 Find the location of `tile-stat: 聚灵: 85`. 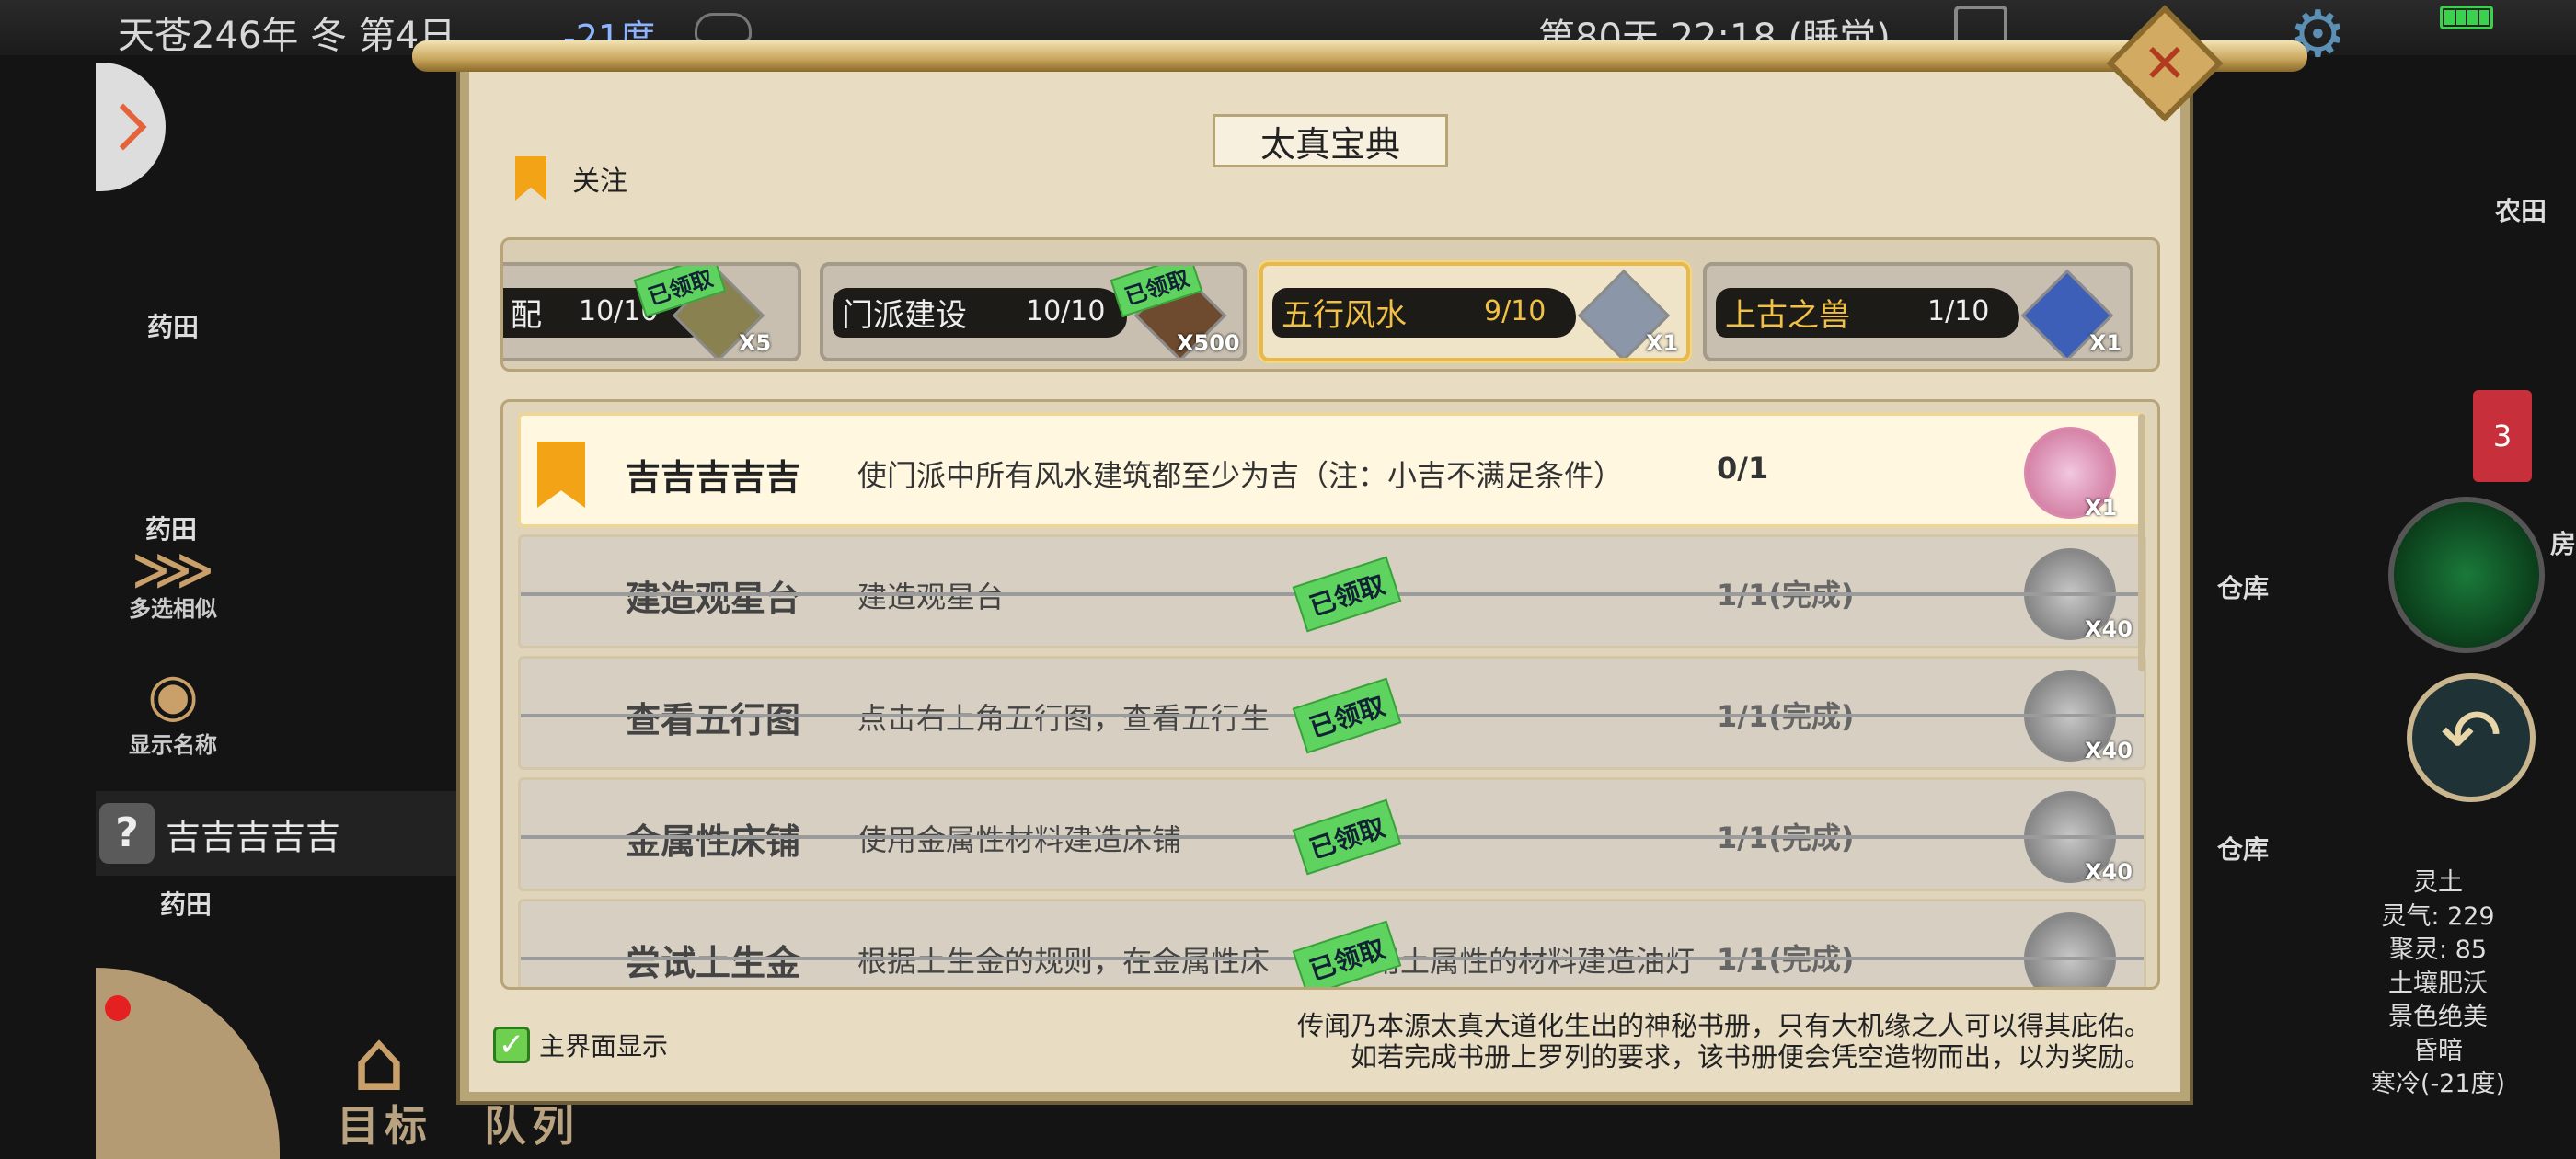

tile-stat: 聚灵: 85 is located at coordinates (2438, 949).